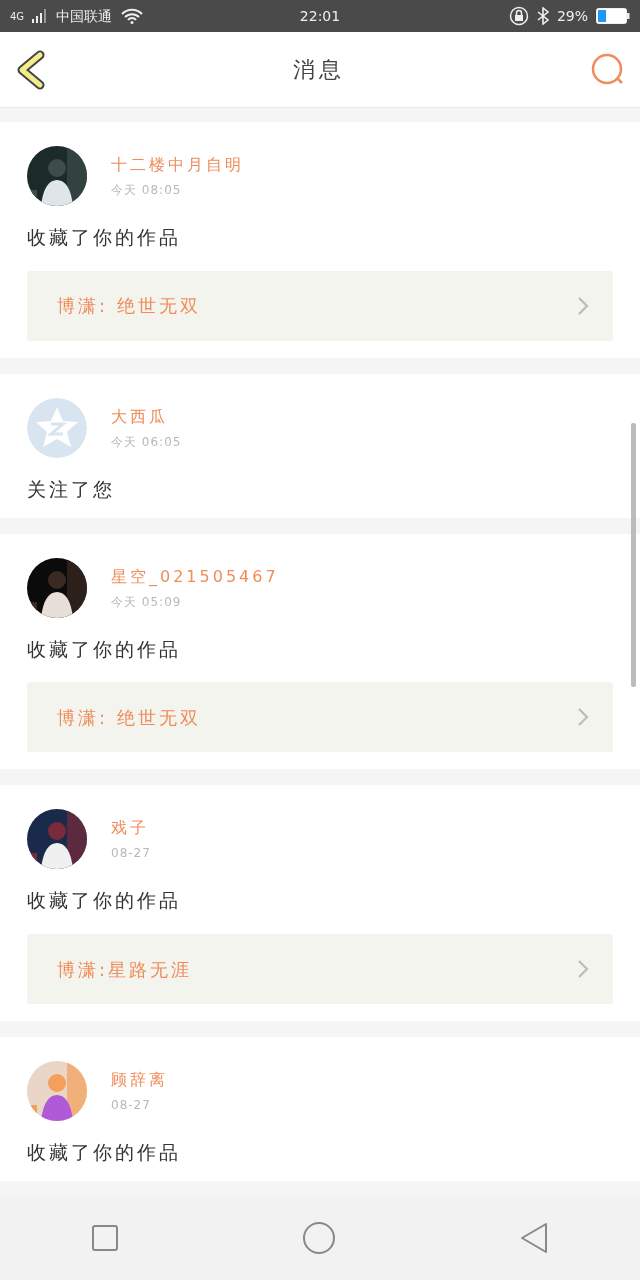 The width and height of the screenshot is (640, 1280). Describe the element at coordinates (320, 16) in the screenshot. I see `clock-time: 22:01` at that location.